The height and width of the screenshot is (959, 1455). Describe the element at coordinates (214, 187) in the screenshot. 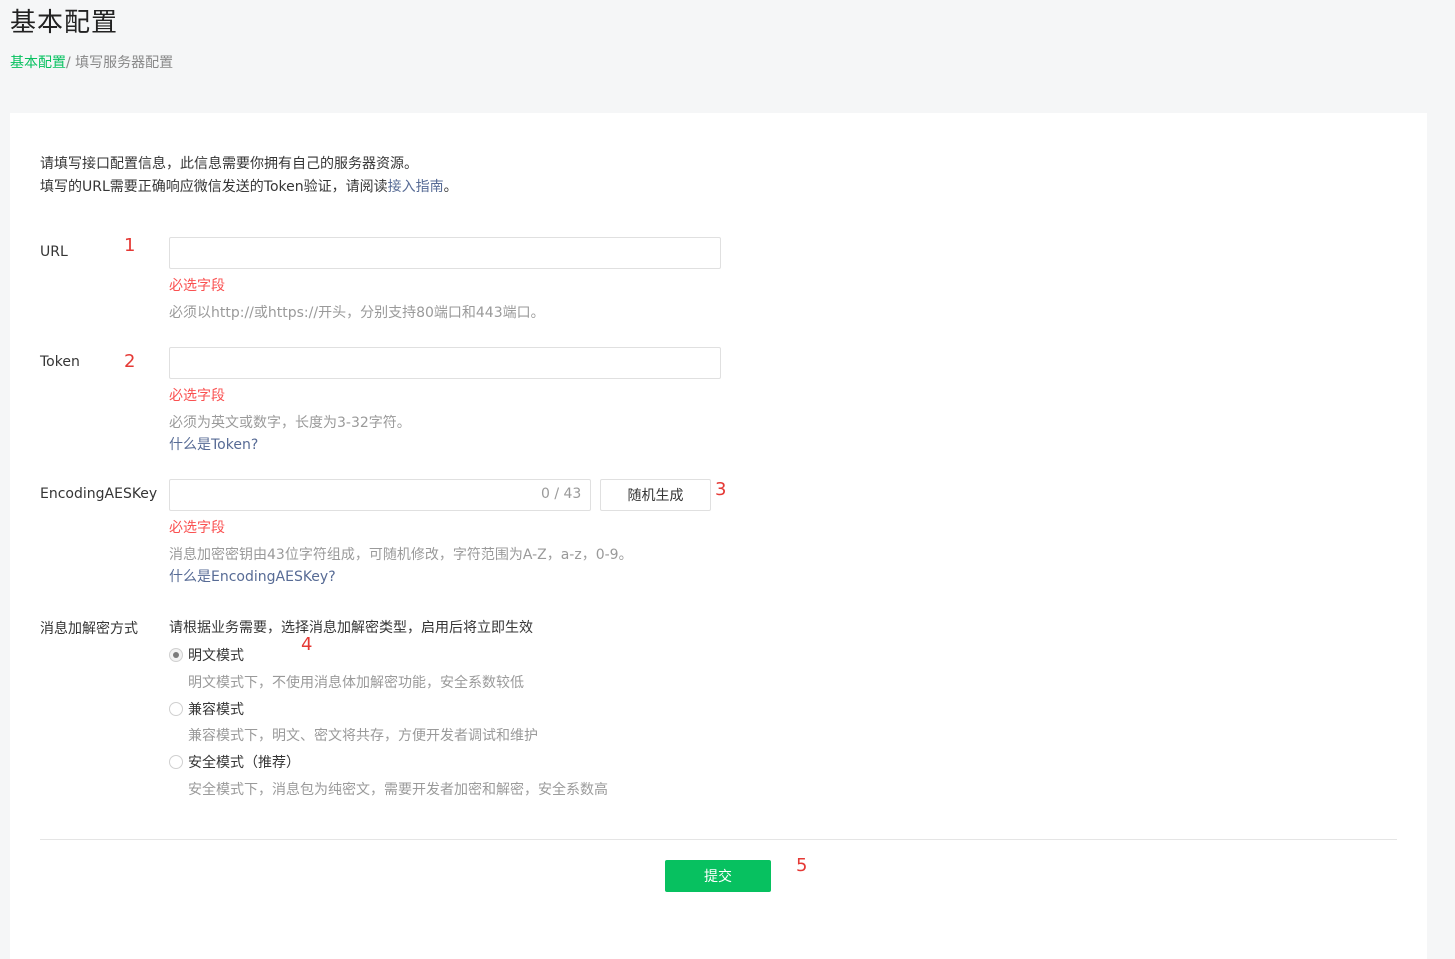

I see `intro-line-2-text: 填写的URL需要正确响应微信发送的Token验证，请阅读` at that location.